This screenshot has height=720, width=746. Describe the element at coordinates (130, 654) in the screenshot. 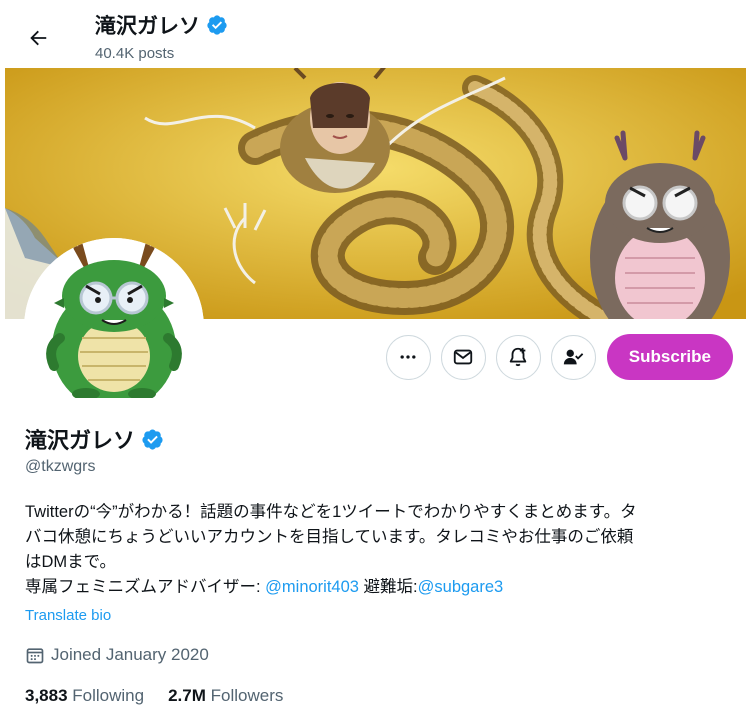

I see `joined-text: Joined January 2020` at that location.